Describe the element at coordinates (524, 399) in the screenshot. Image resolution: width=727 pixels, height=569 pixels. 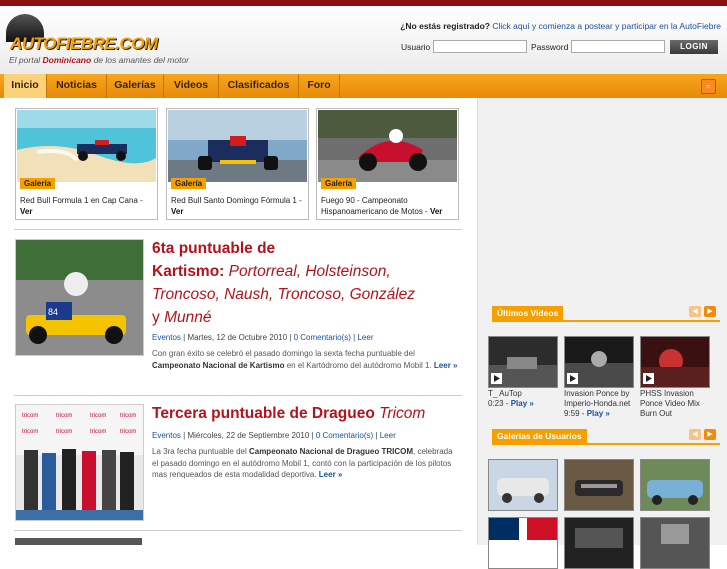
I see `video-caption: T_ AuTop 0:23 - Play »` at that location.